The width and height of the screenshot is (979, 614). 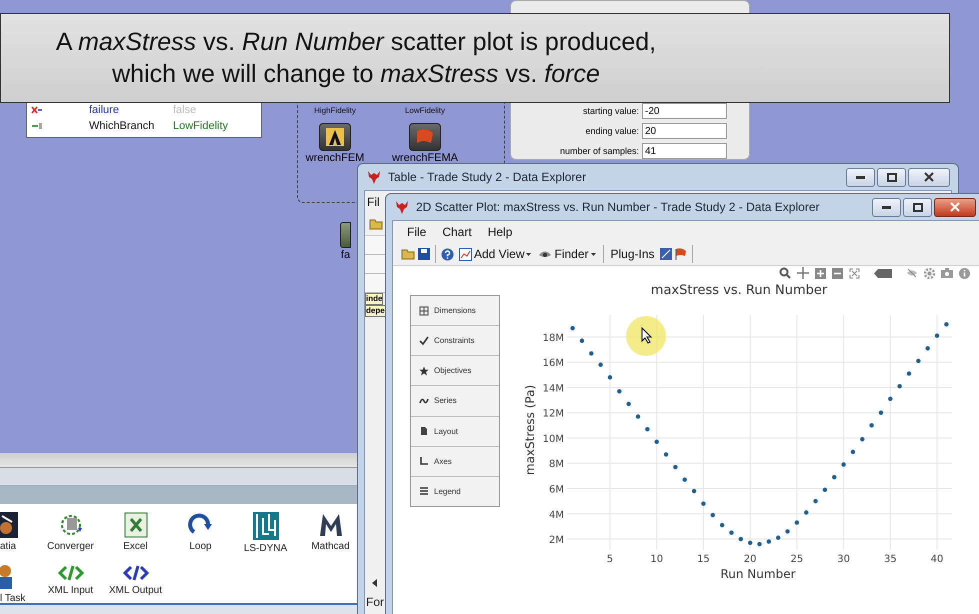 I want to click on tab-label: For, so click(x=375, y=602).